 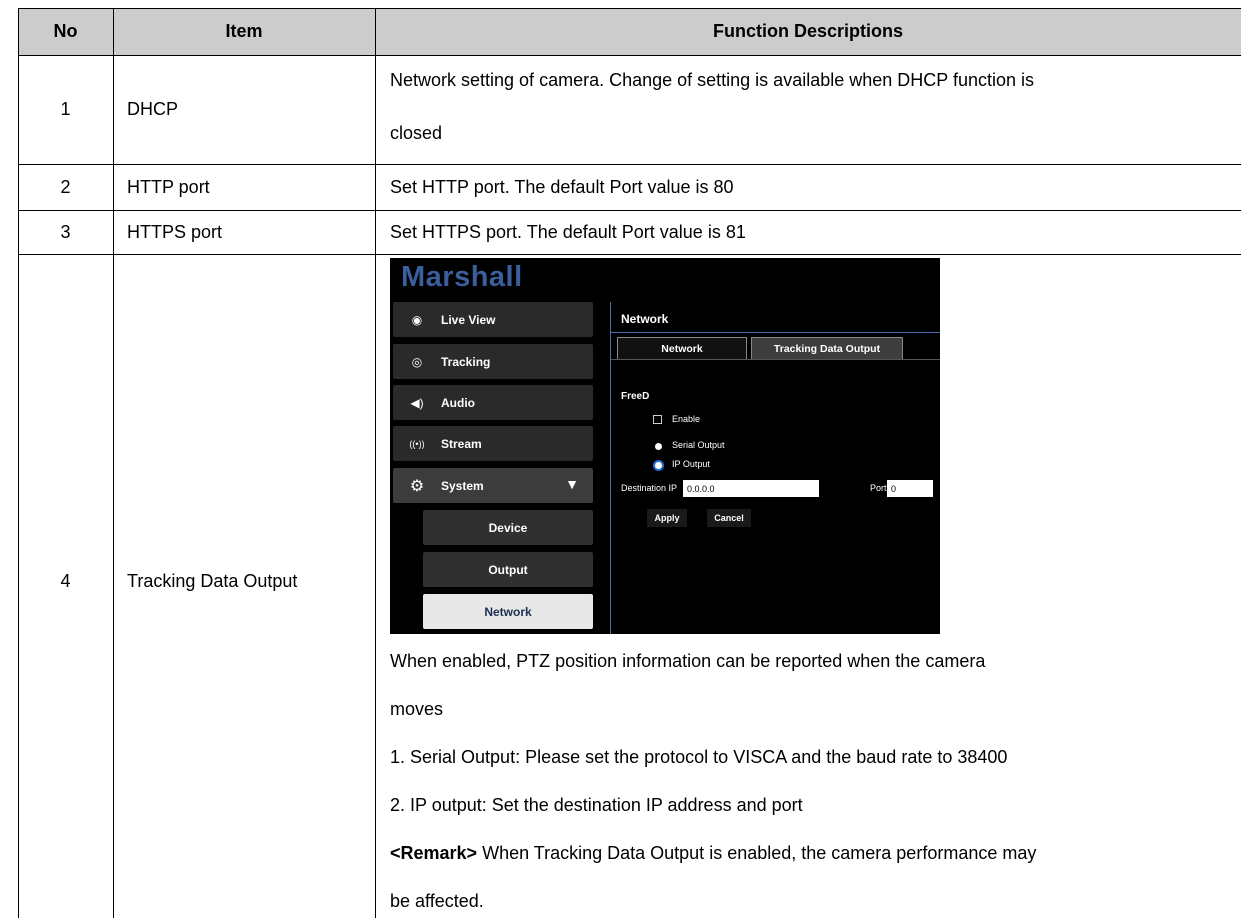 What do you see at coordinates (493, 443) in the screenshot?
I see `sidebar-item-stream: ((•)) Stream` at bounding box center [493, 443].